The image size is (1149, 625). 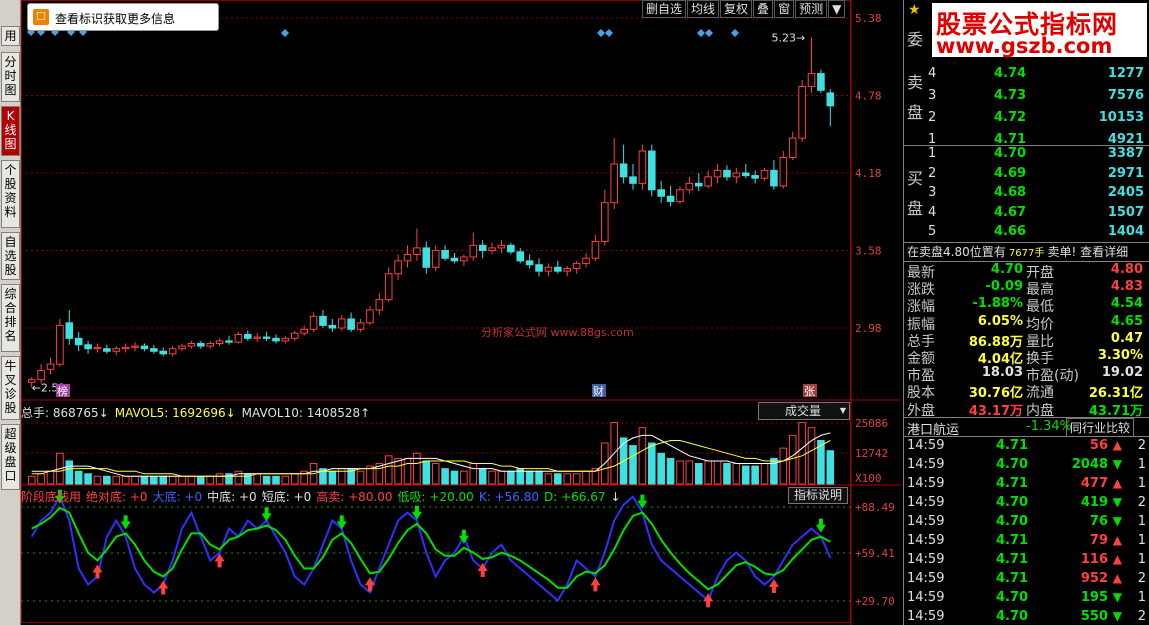 What do you see at coordinates (811, 9) in the screenshot?
I see `chart-btn-5: 预测` at bounding box center [811, 9].